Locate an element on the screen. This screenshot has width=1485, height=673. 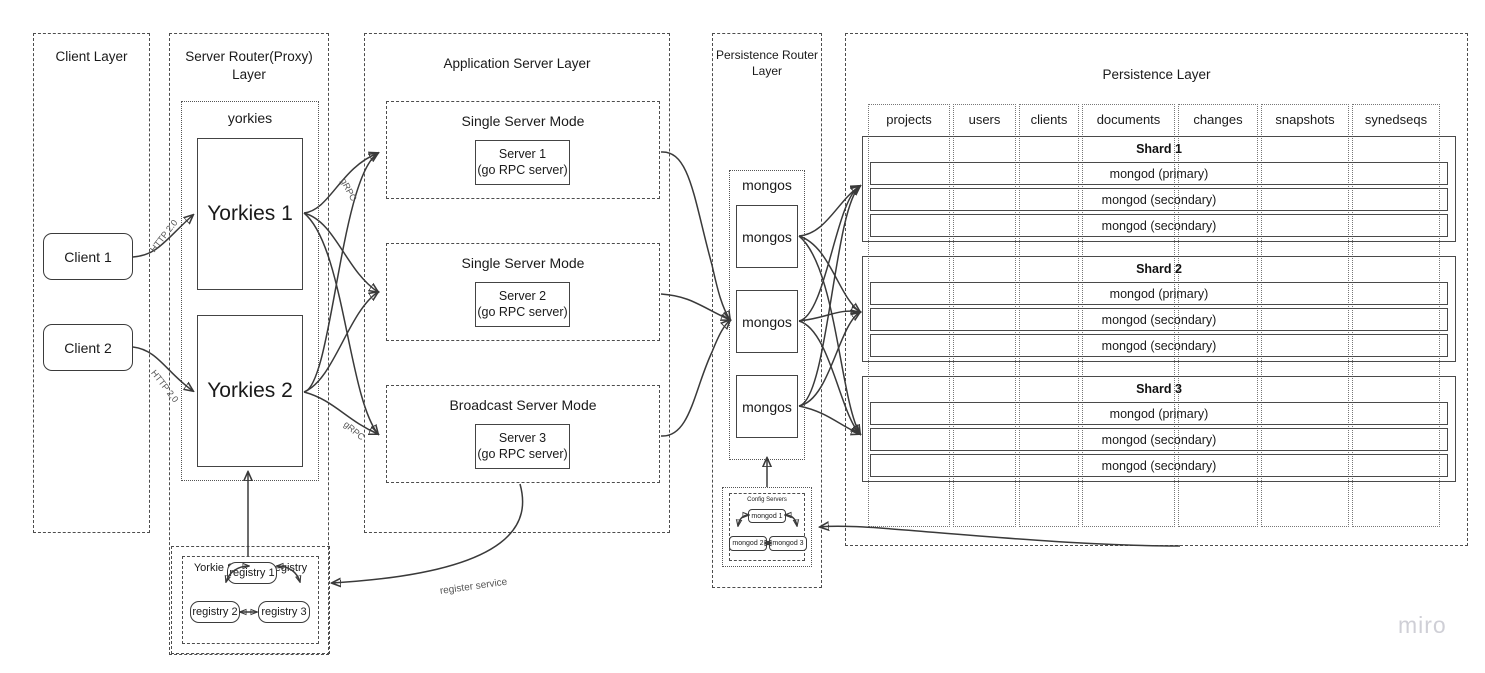
shard-3-member-3: mongod (secondary) is located at coordinates (1159, 465).